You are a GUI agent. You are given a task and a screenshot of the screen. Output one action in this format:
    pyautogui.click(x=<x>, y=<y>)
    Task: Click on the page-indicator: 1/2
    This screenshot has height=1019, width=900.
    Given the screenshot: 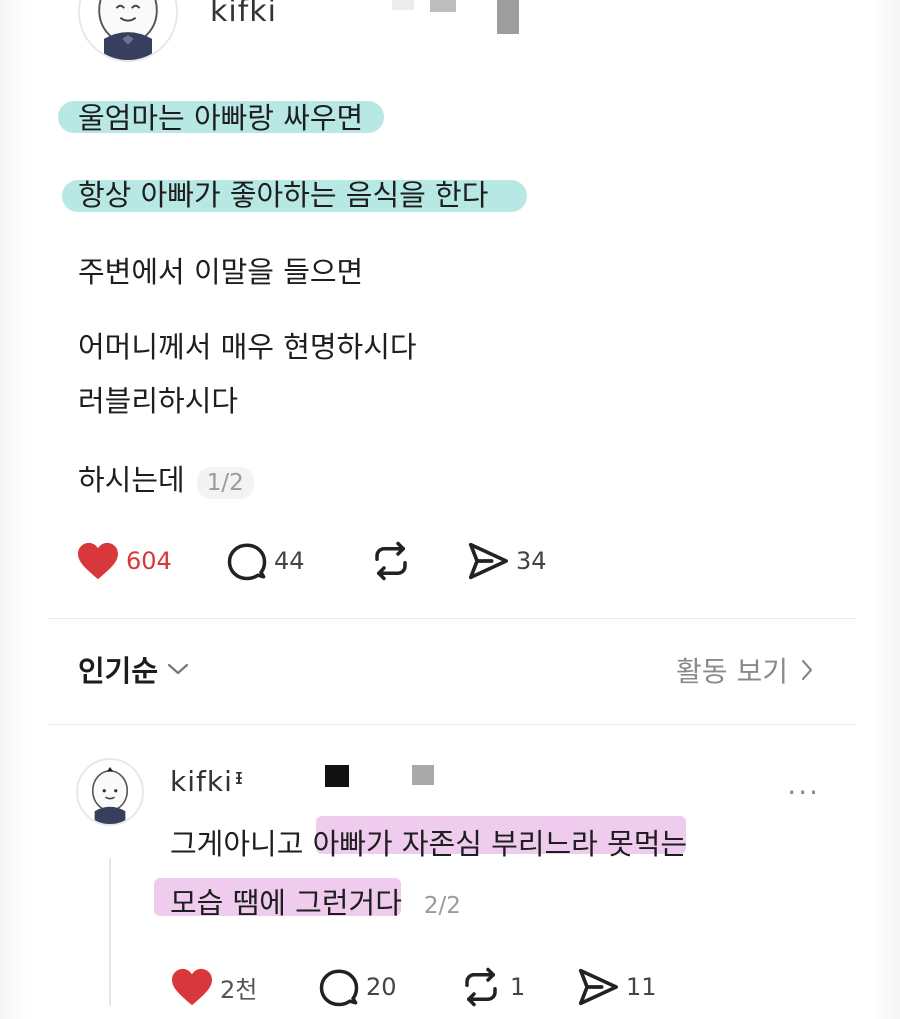 What is the action you would take?
    pyautogui.click(x=225, y=483)
    